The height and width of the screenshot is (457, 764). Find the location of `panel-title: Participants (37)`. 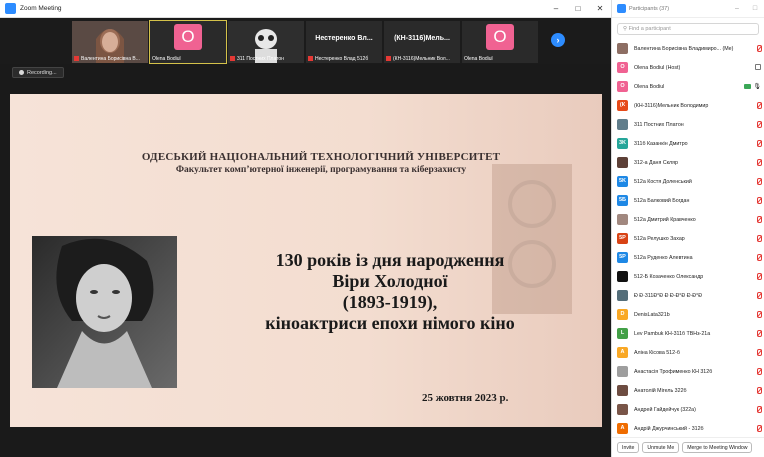

panel-title: Participants (37) is located at coordinates (649, 8).